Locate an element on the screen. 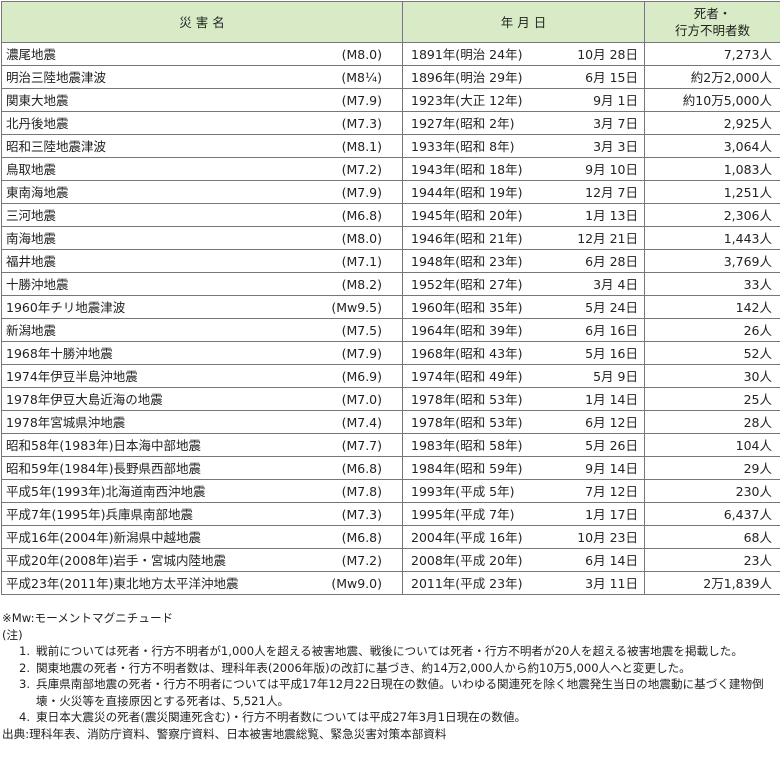 The width and height of the screenshot is (780, 784). disaster-name: 東南海地震 is located at coordinates (37, 192).